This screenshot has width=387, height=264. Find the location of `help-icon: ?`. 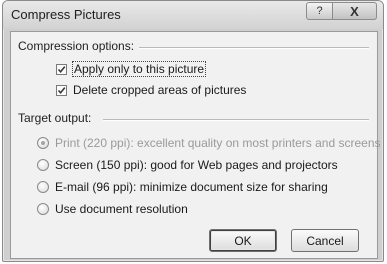

help-icon: ? is located at coordinates (319, 11).